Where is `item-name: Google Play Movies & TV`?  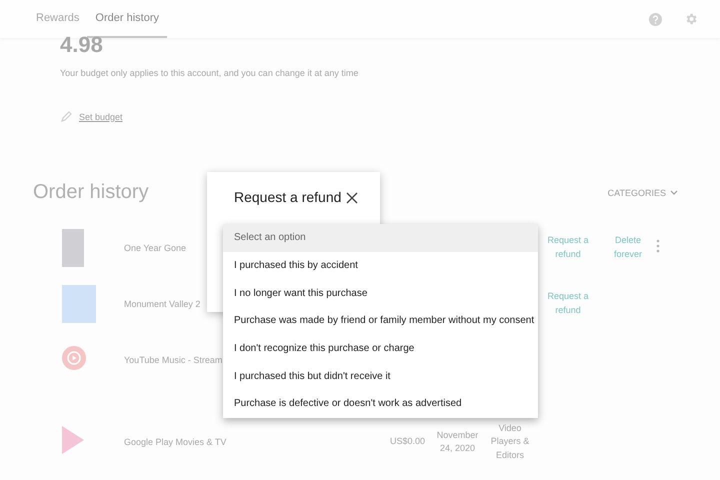 item-name: Google Play Movies & TV is located at coordinates (176, 442).